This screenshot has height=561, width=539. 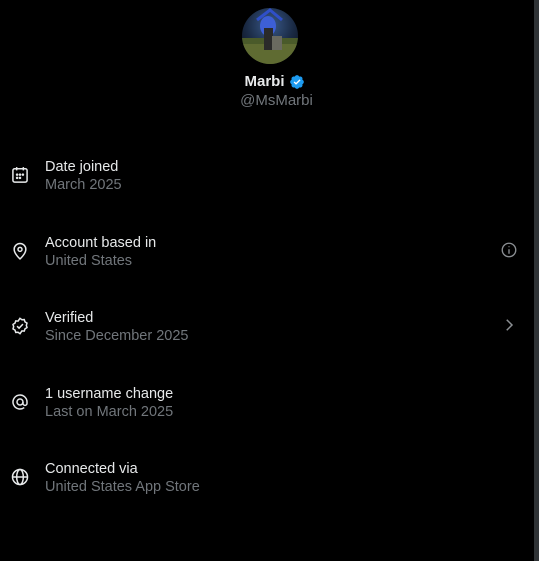 What do you see at coordinates (101, 242) in the screenshot?
I see `account-based-in-label: Account based in` at bounding box center [101, 242].